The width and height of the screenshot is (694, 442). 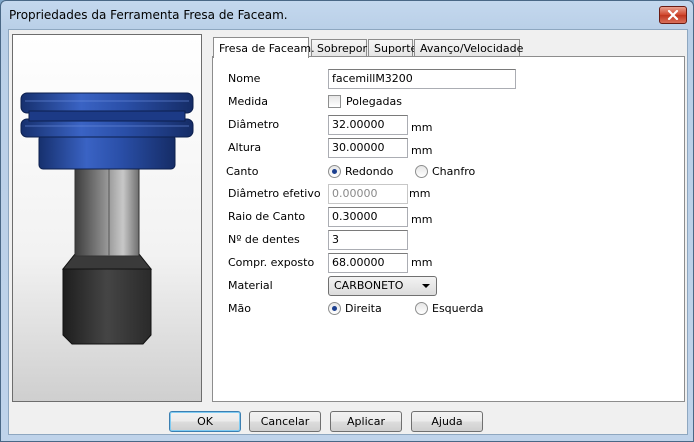 I want to click on material-selected-value: CARBONETO, so click(x=369, y=285).